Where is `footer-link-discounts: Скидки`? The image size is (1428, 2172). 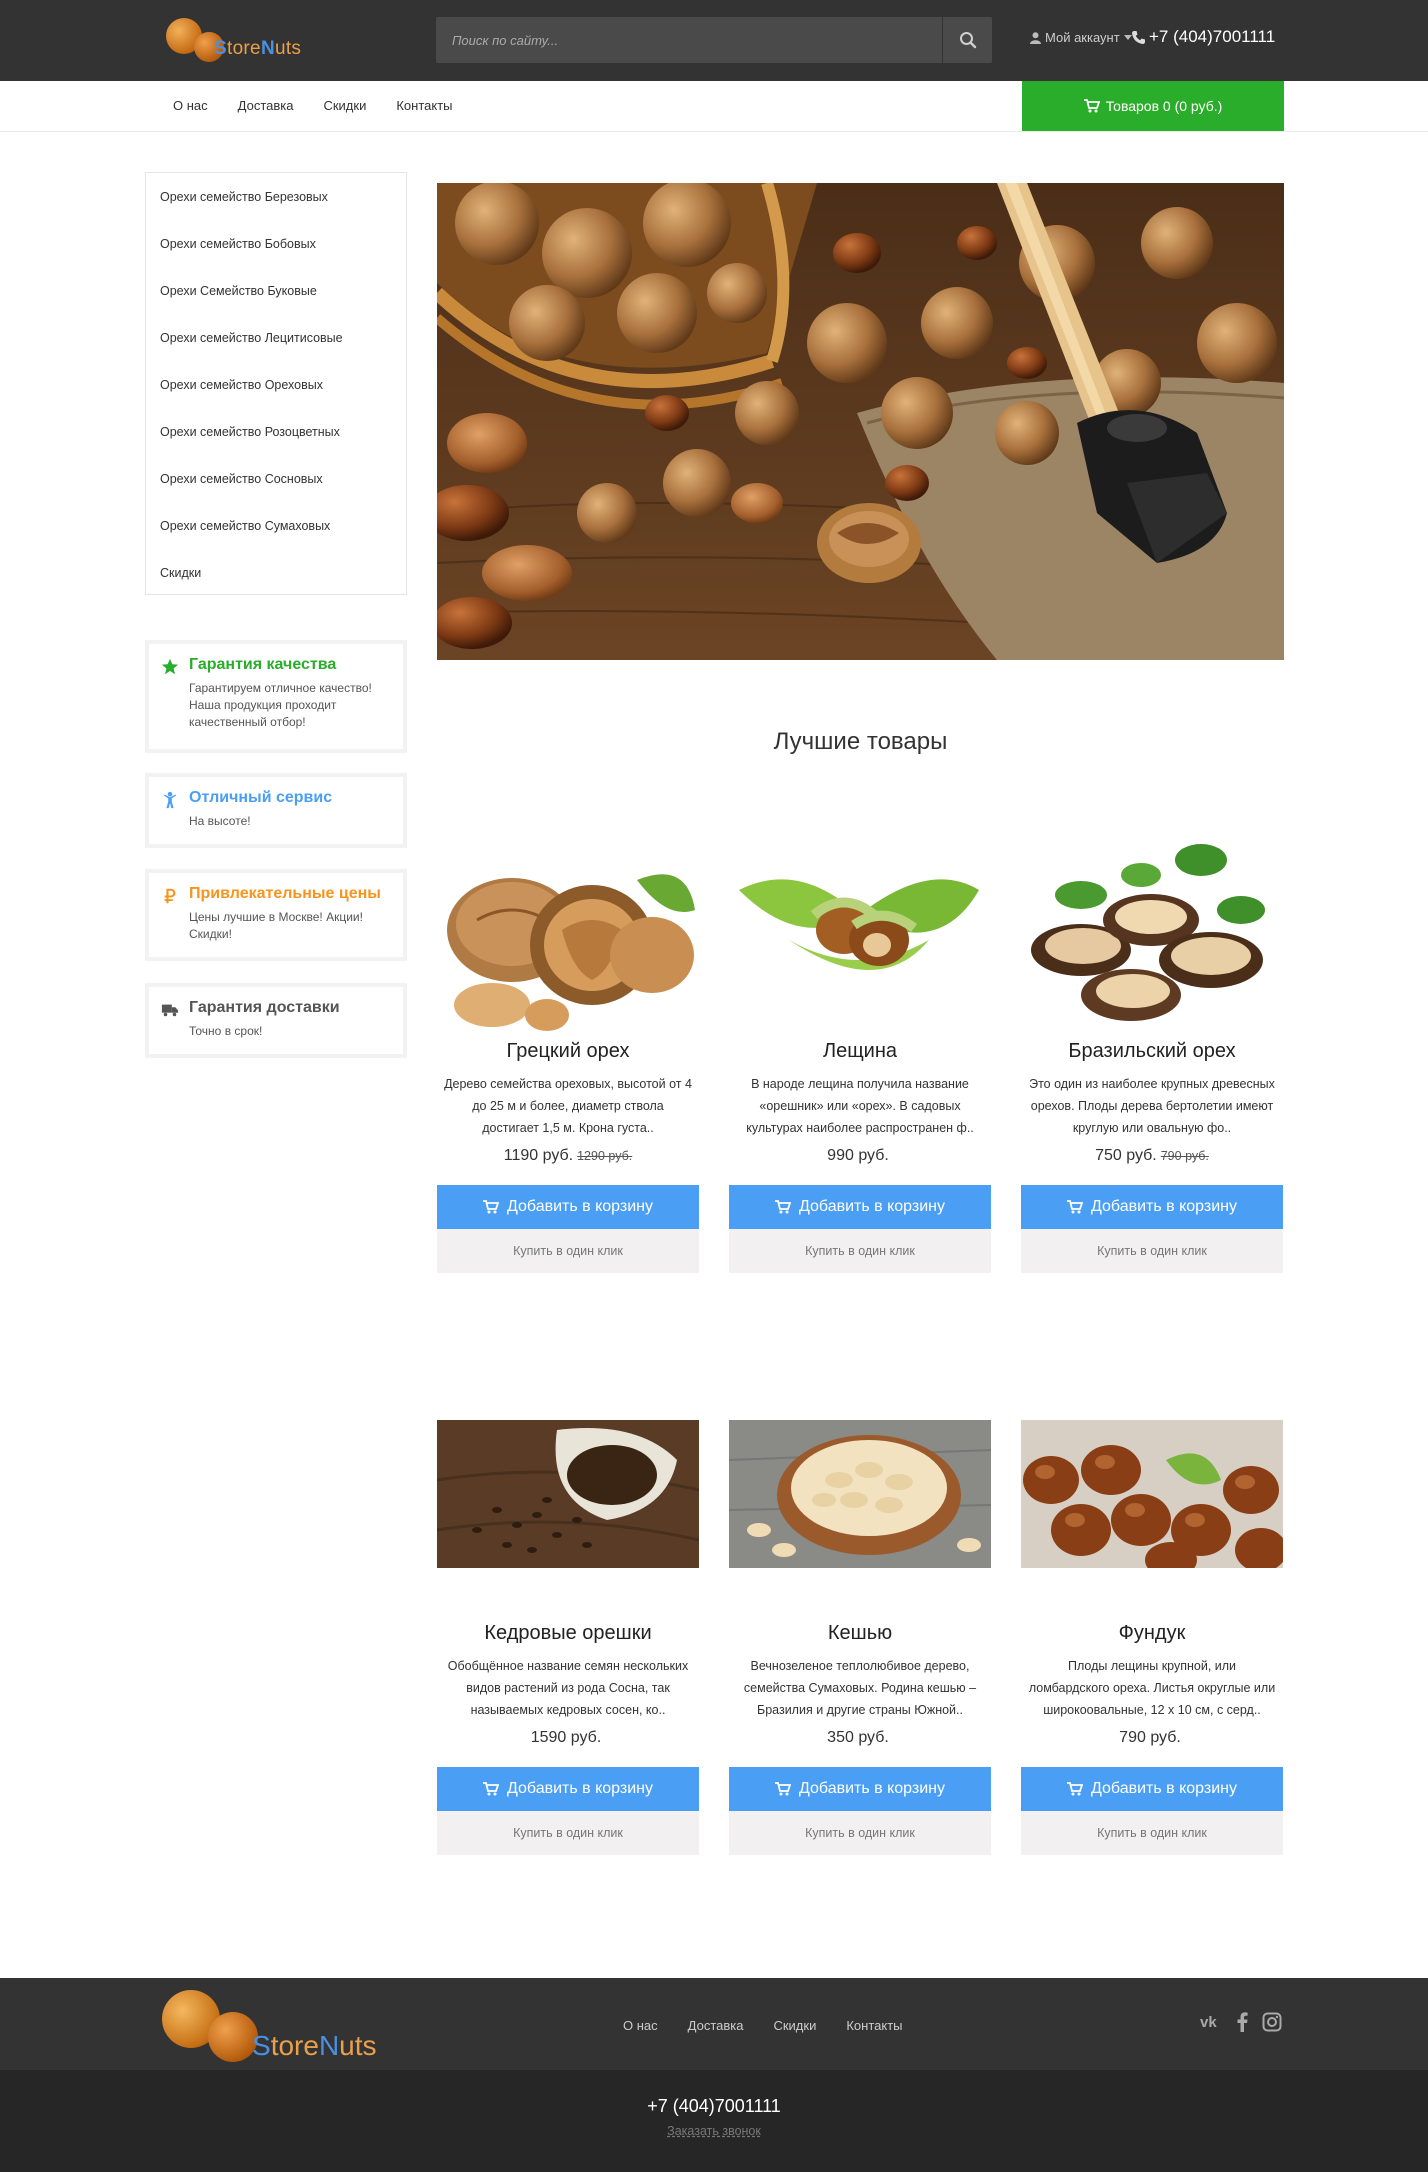
footer-link-discounts: Скидки is located at coordinates (794, 2025).